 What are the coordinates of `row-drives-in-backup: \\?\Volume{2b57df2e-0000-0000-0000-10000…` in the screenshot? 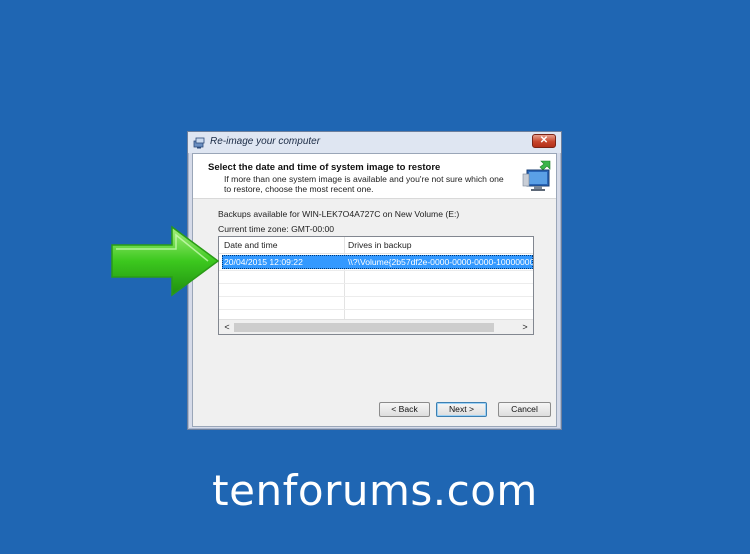 It's located at (440, 262).